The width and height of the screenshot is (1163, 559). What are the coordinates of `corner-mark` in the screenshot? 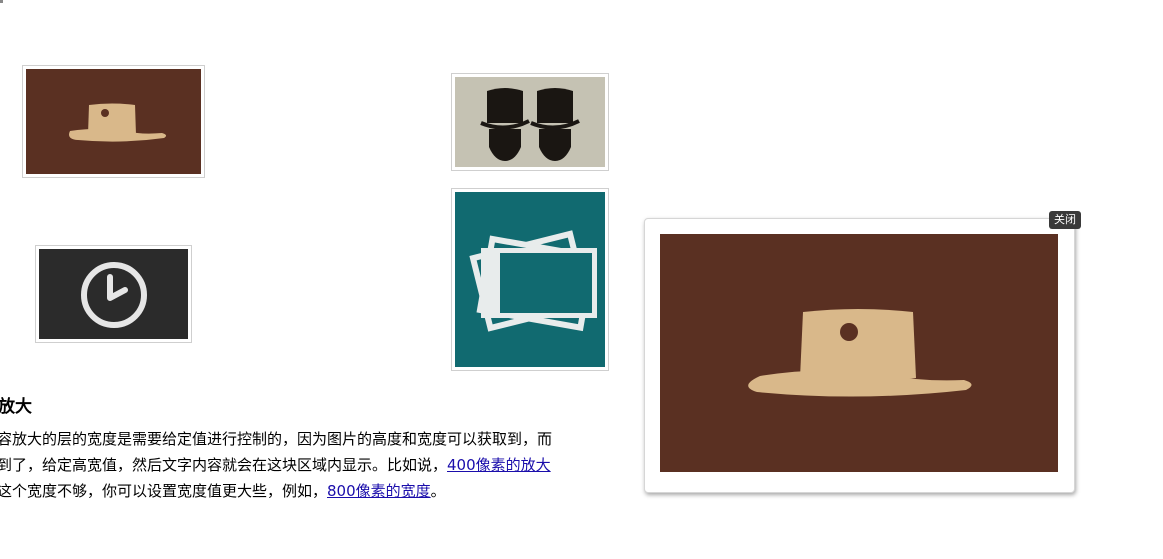 It's located at (1, 1).